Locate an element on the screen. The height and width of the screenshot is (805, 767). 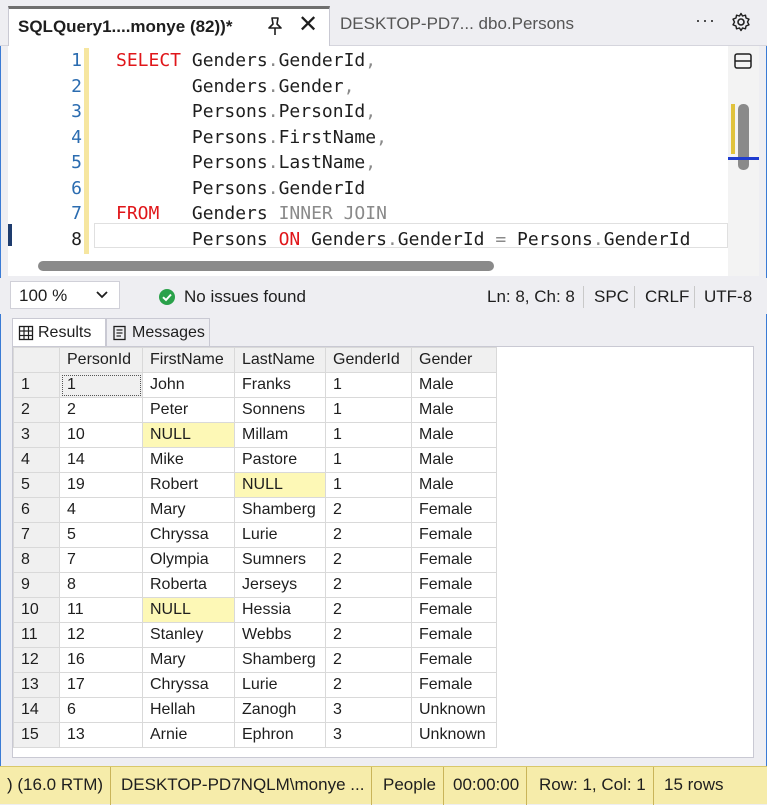
table-cell: 11 is located at coordinates (101, 610).